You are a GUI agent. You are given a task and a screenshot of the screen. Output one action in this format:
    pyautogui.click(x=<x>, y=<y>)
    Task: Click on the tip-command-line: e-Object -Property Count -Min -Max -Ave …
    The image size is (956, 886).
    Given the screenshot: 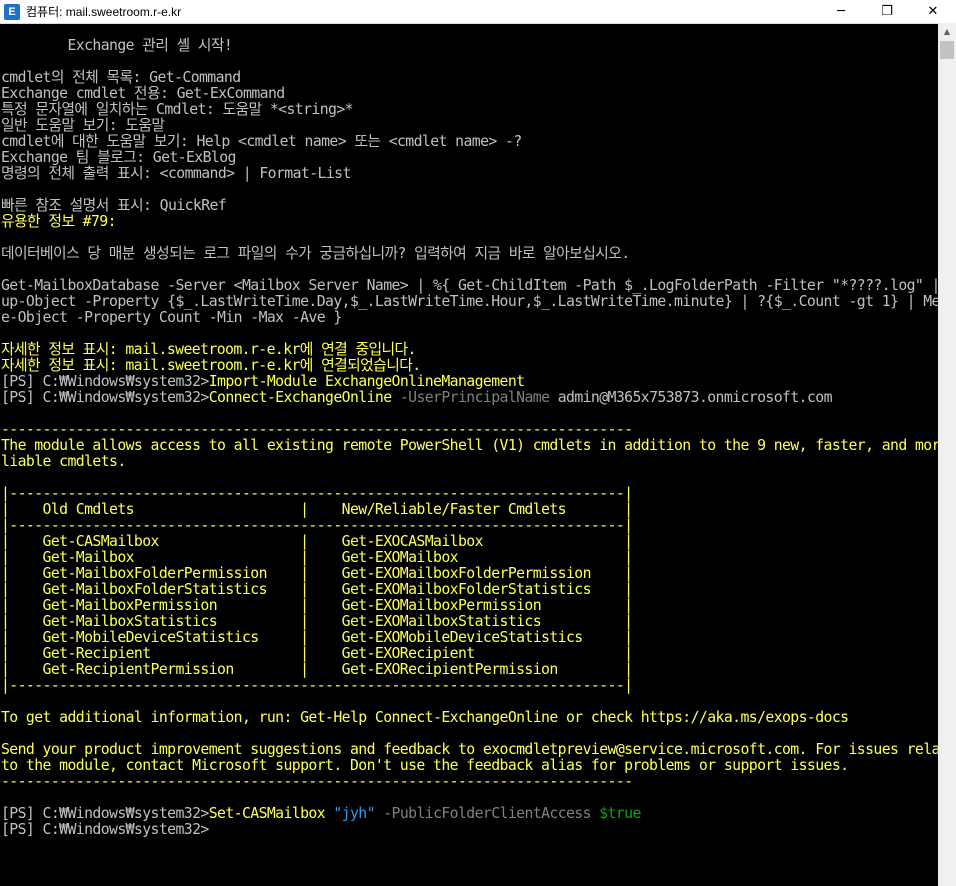 What is the action you would take?
    pyautogui.click(x=171, y=317)
    